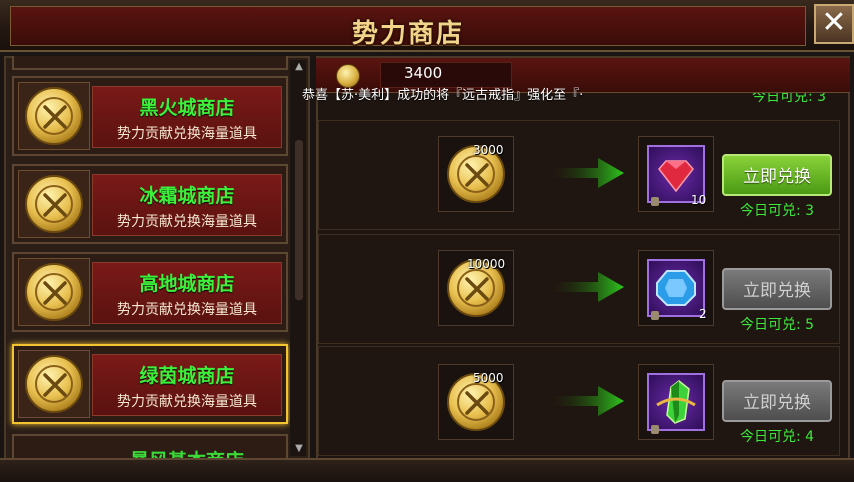  I want to click on shop-list-item-partial-top, so click(150, 63).